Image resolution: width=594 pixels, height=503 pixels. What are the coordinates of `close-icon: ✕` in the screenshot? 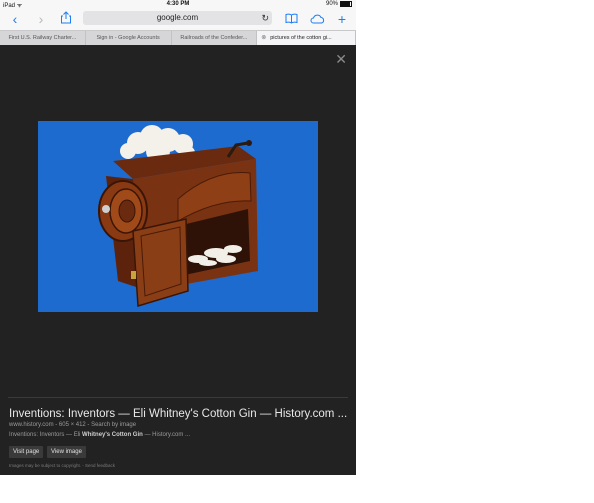 It's located at (341, 59).